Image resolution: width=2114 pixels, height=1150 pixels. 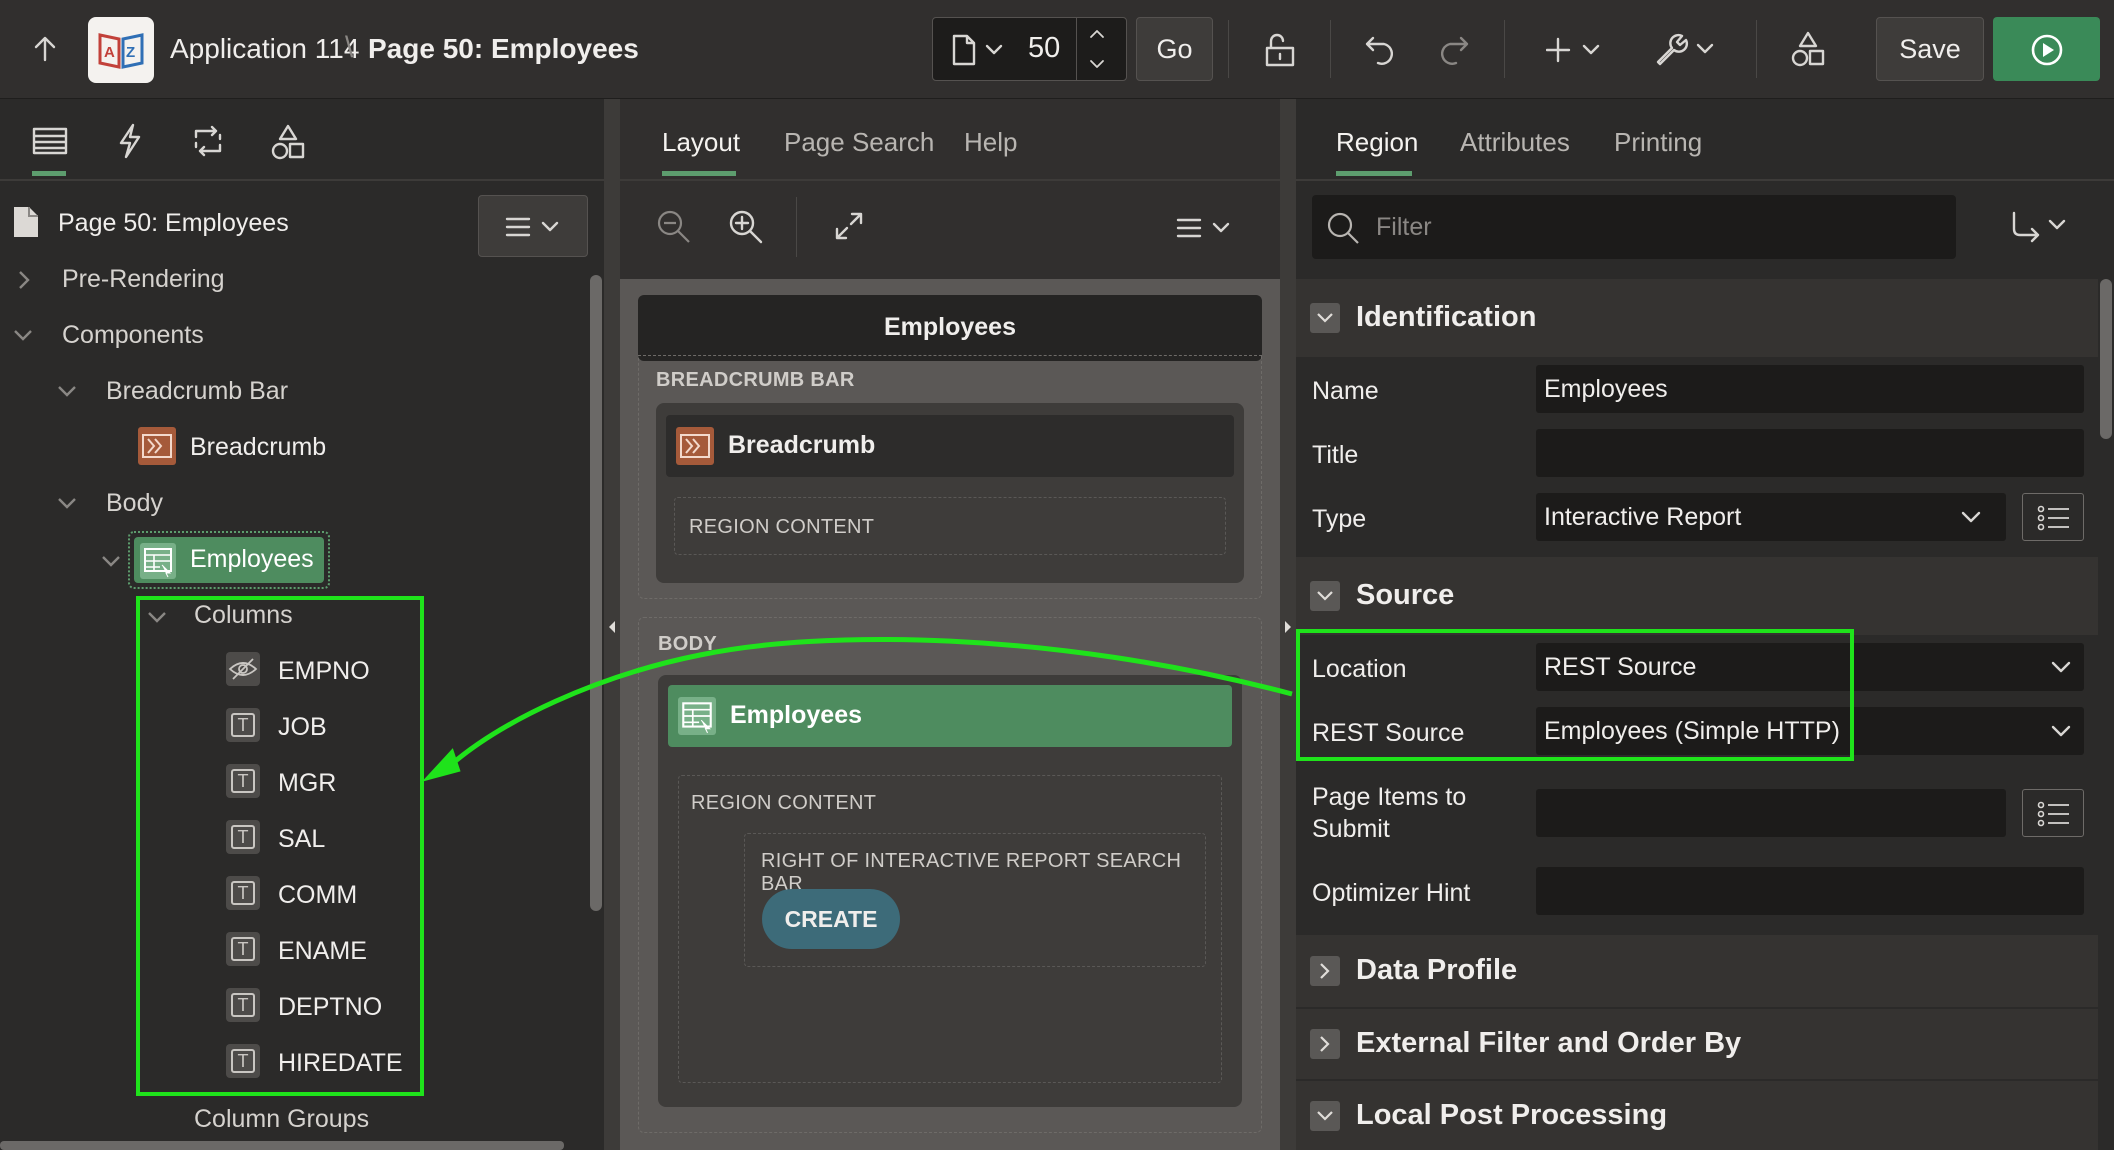 What do you see at coordinates (1205, 228) in the screenshot?
I see `layout-menu-icon` at bounding box center [1205, 228].